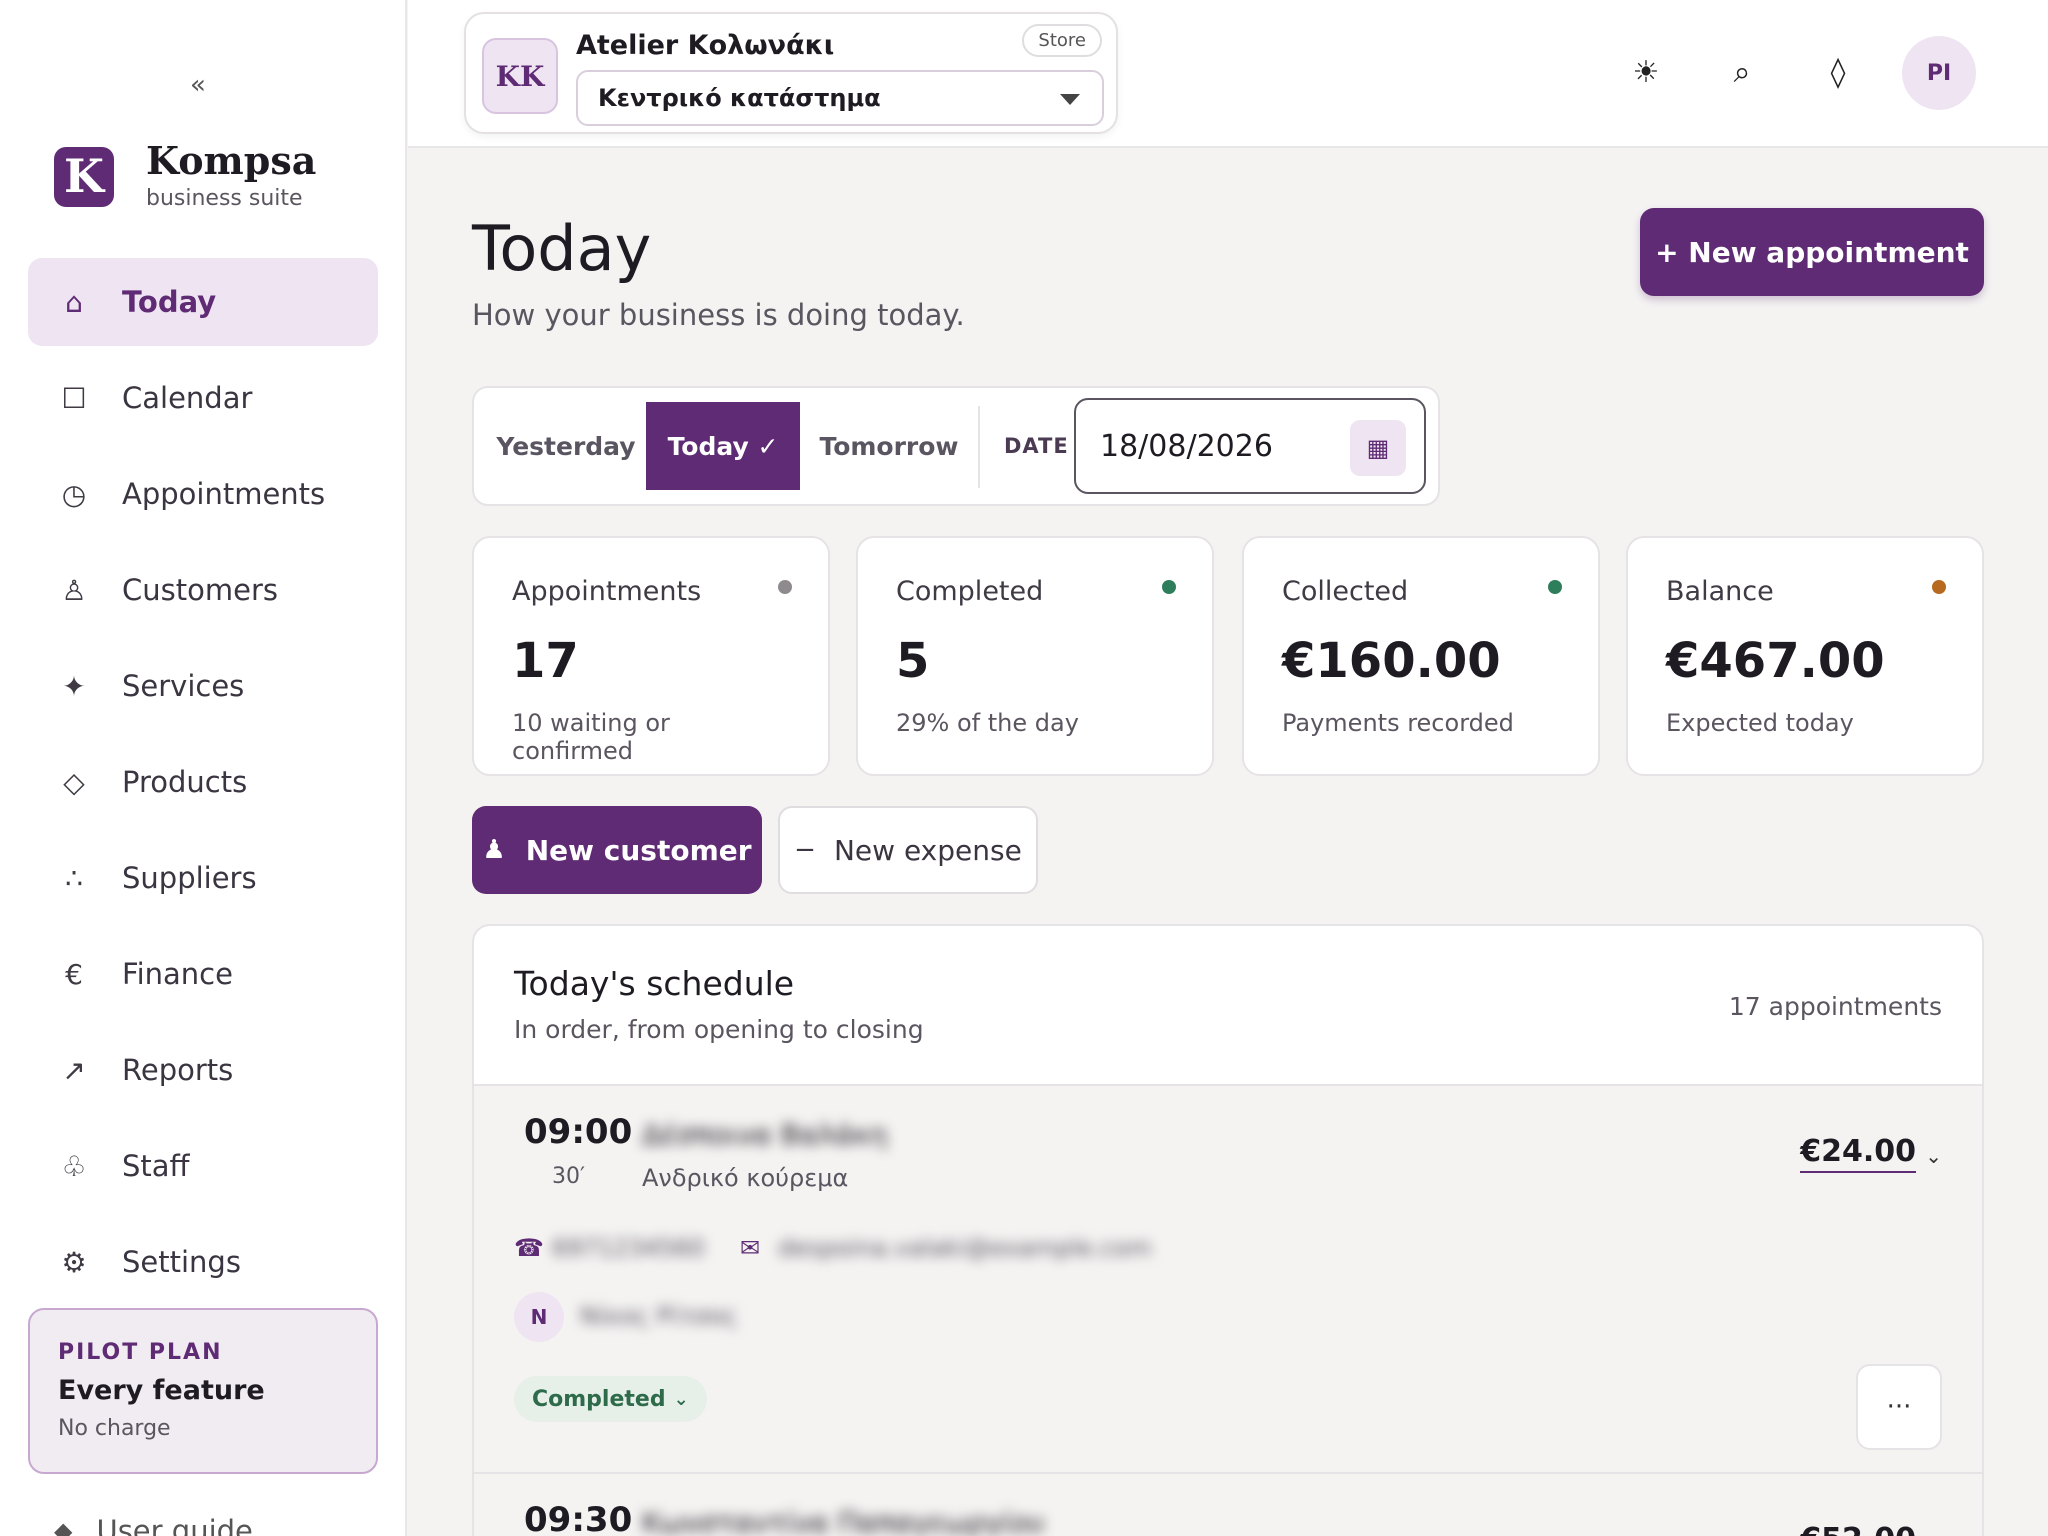 The width and height of the screenshot is (2048, 1536). I want to click on plan-subtitle: No charge, so click(114, 1428).